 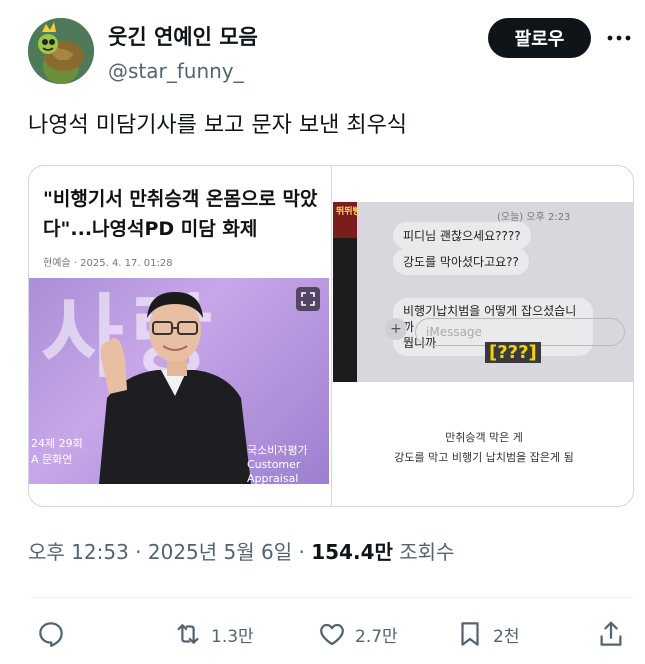 I want to click on views-count: 154.4만, so click(x=352, y=552).